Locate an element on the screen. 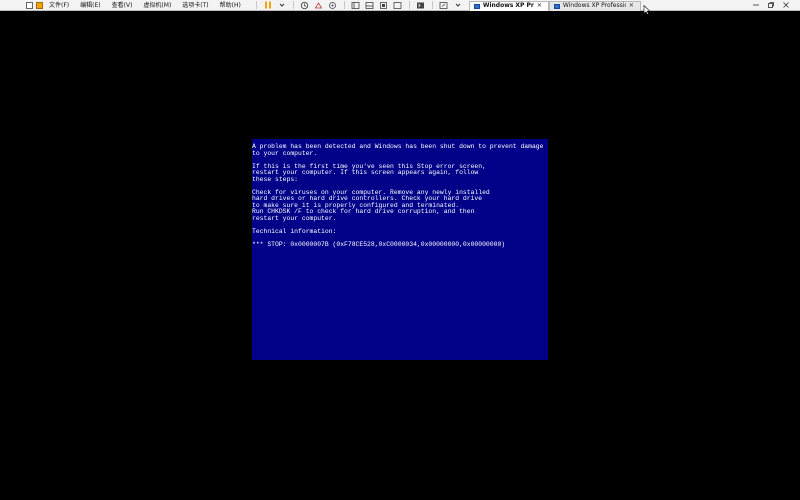 The height and width of the screenshot is (500, 800). menu-edit: 编辑(E) is located at coordinates (90, 5).